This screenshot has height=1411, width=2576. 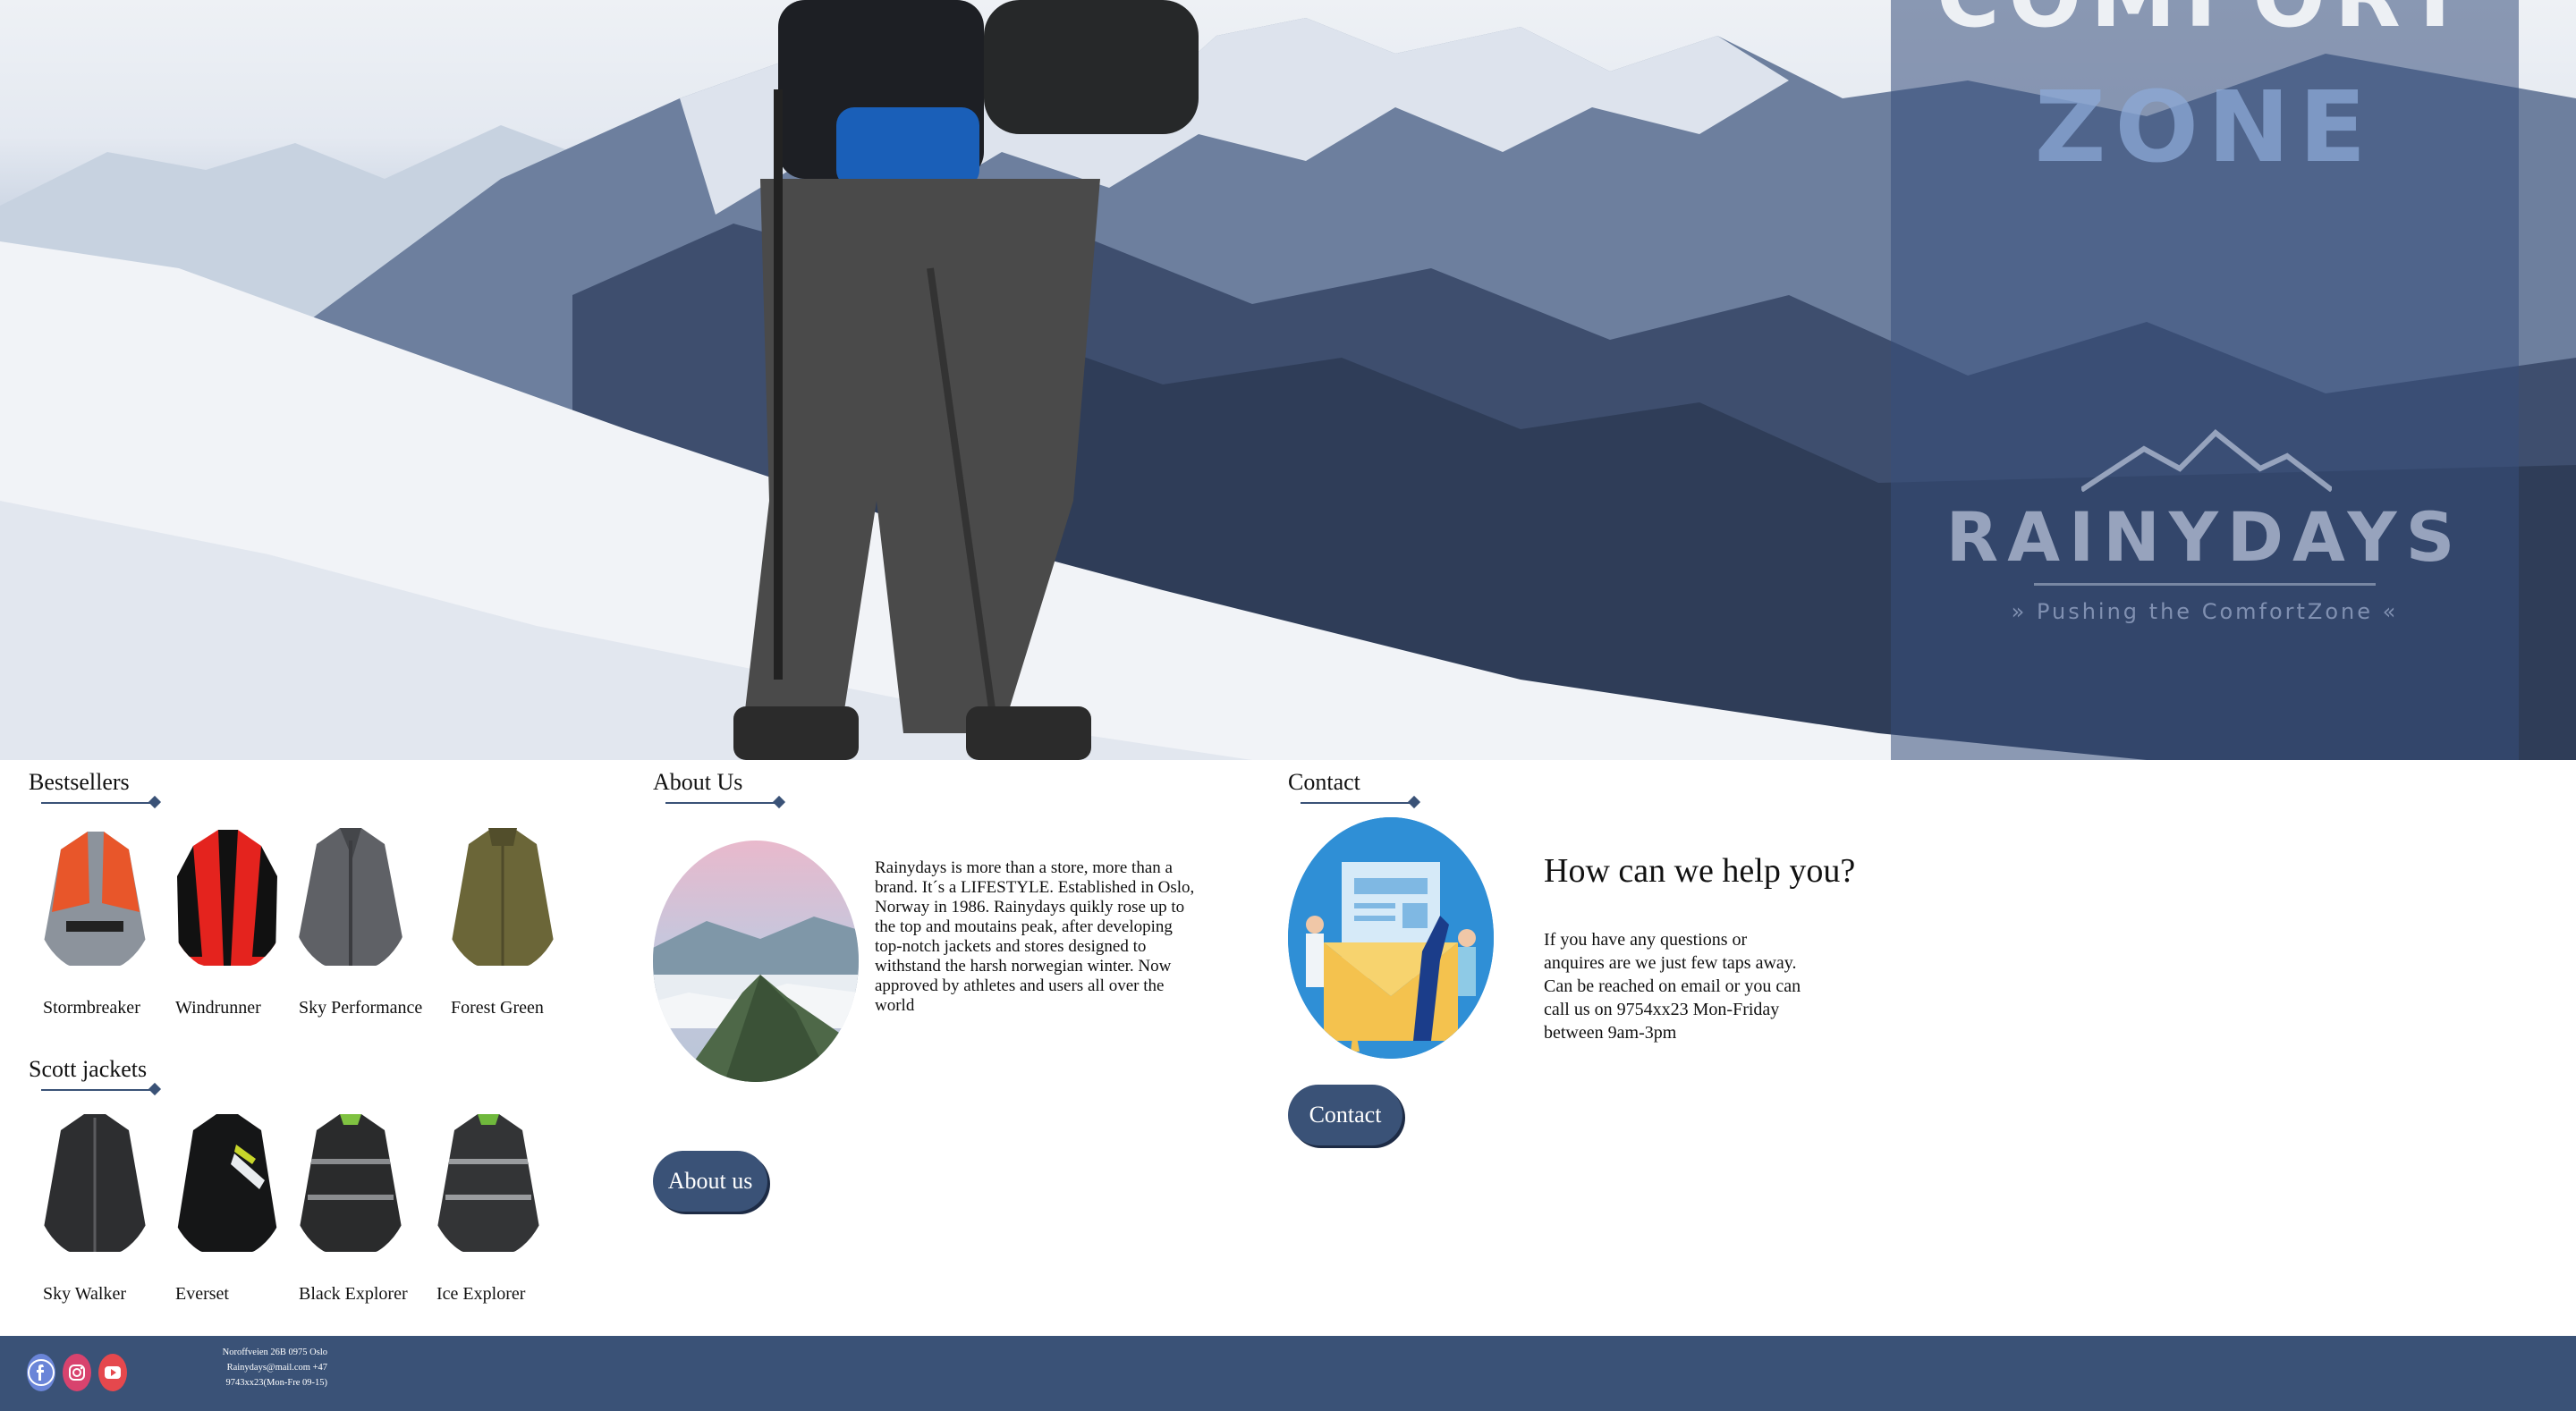 I want to click on product-name: Ice Explorer, so click(x=480, y=1295).